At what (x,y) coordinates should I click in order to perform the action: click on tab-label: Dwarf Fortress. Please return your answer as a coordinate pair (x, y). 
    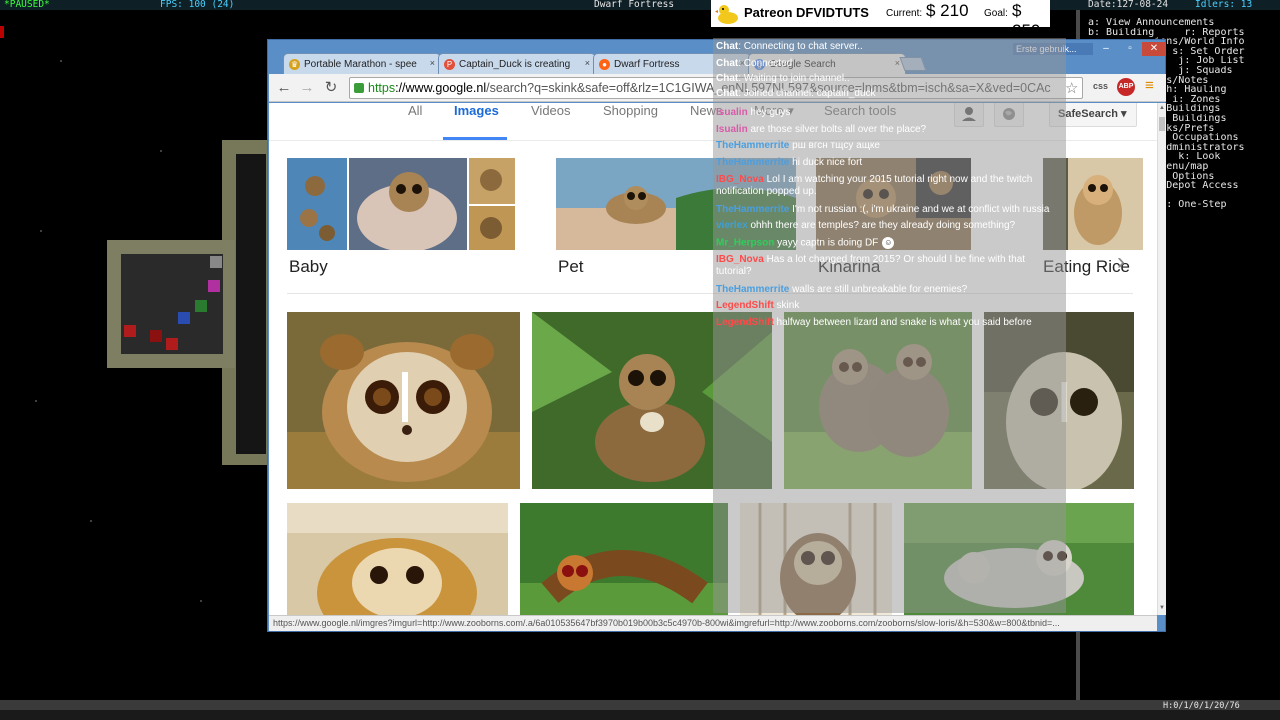
    Looking at the image, I should click on (647, 64).